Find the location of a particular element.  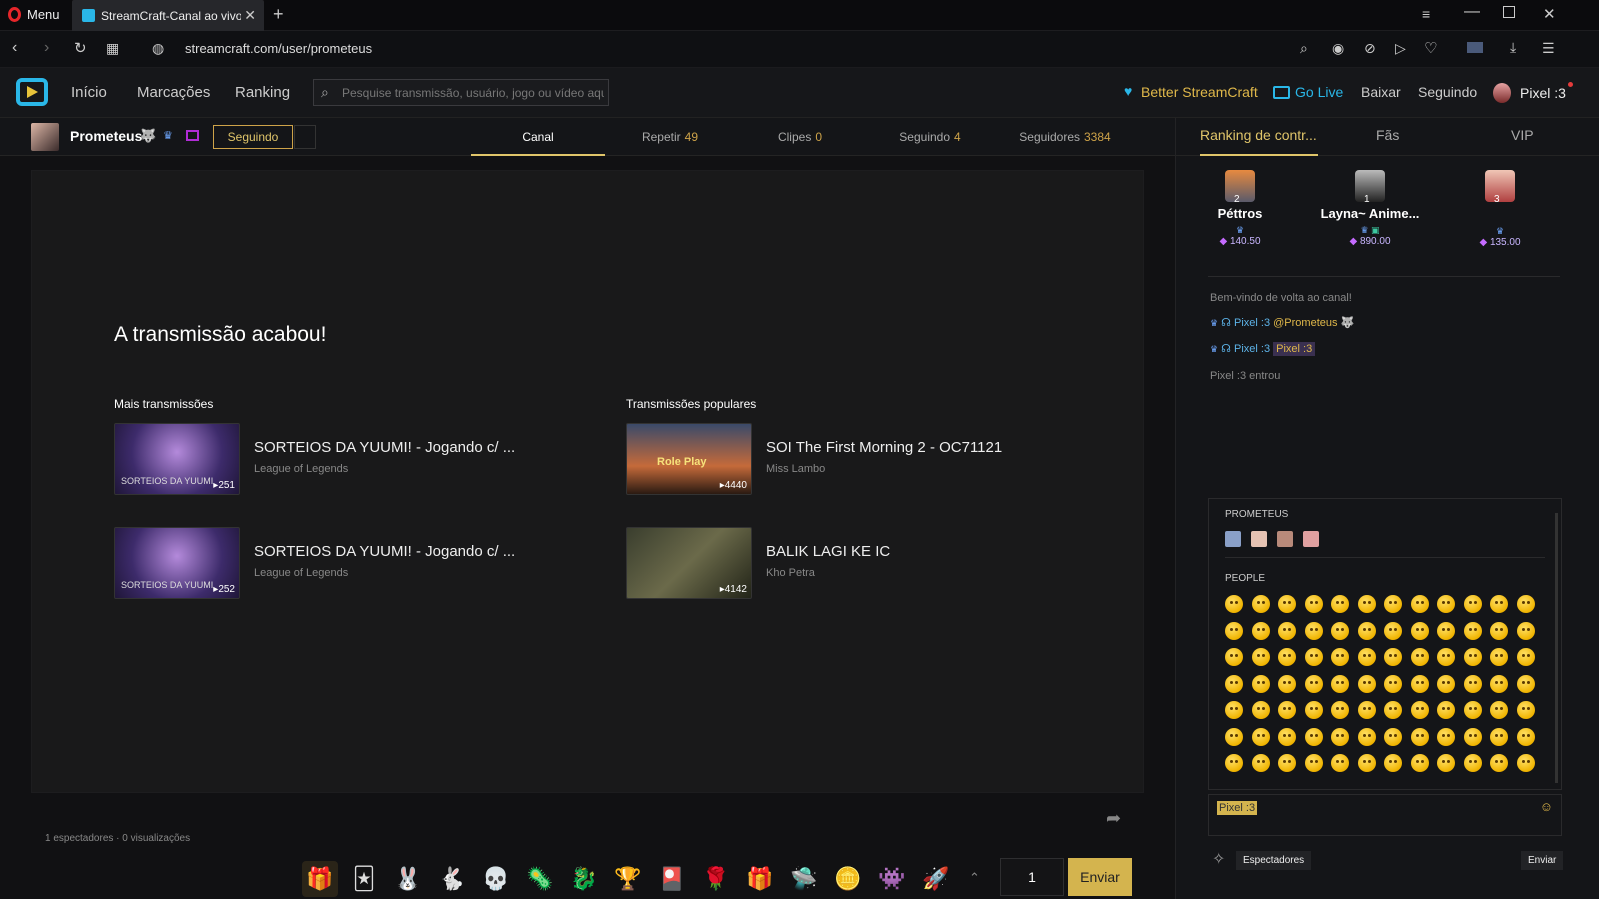

chevron-up-icon: ⌃ is located at coordinates (974, 878).